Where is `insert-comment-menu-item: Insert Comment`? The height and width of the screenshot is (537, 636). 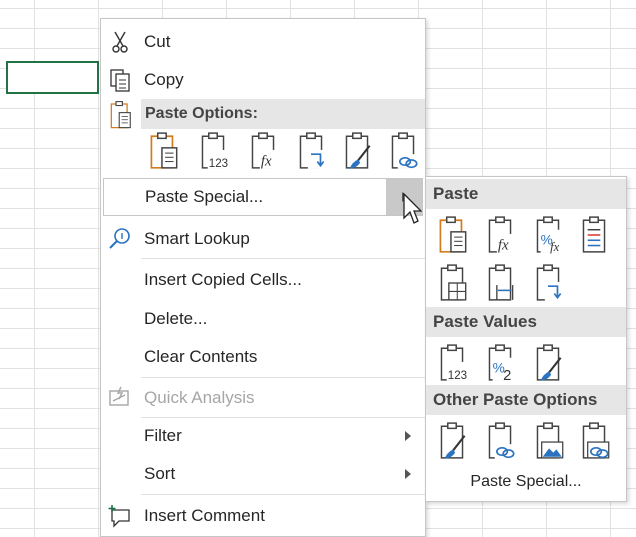 insert-comment-menu-item: Insert Comment is located at coordinates (263, 516).